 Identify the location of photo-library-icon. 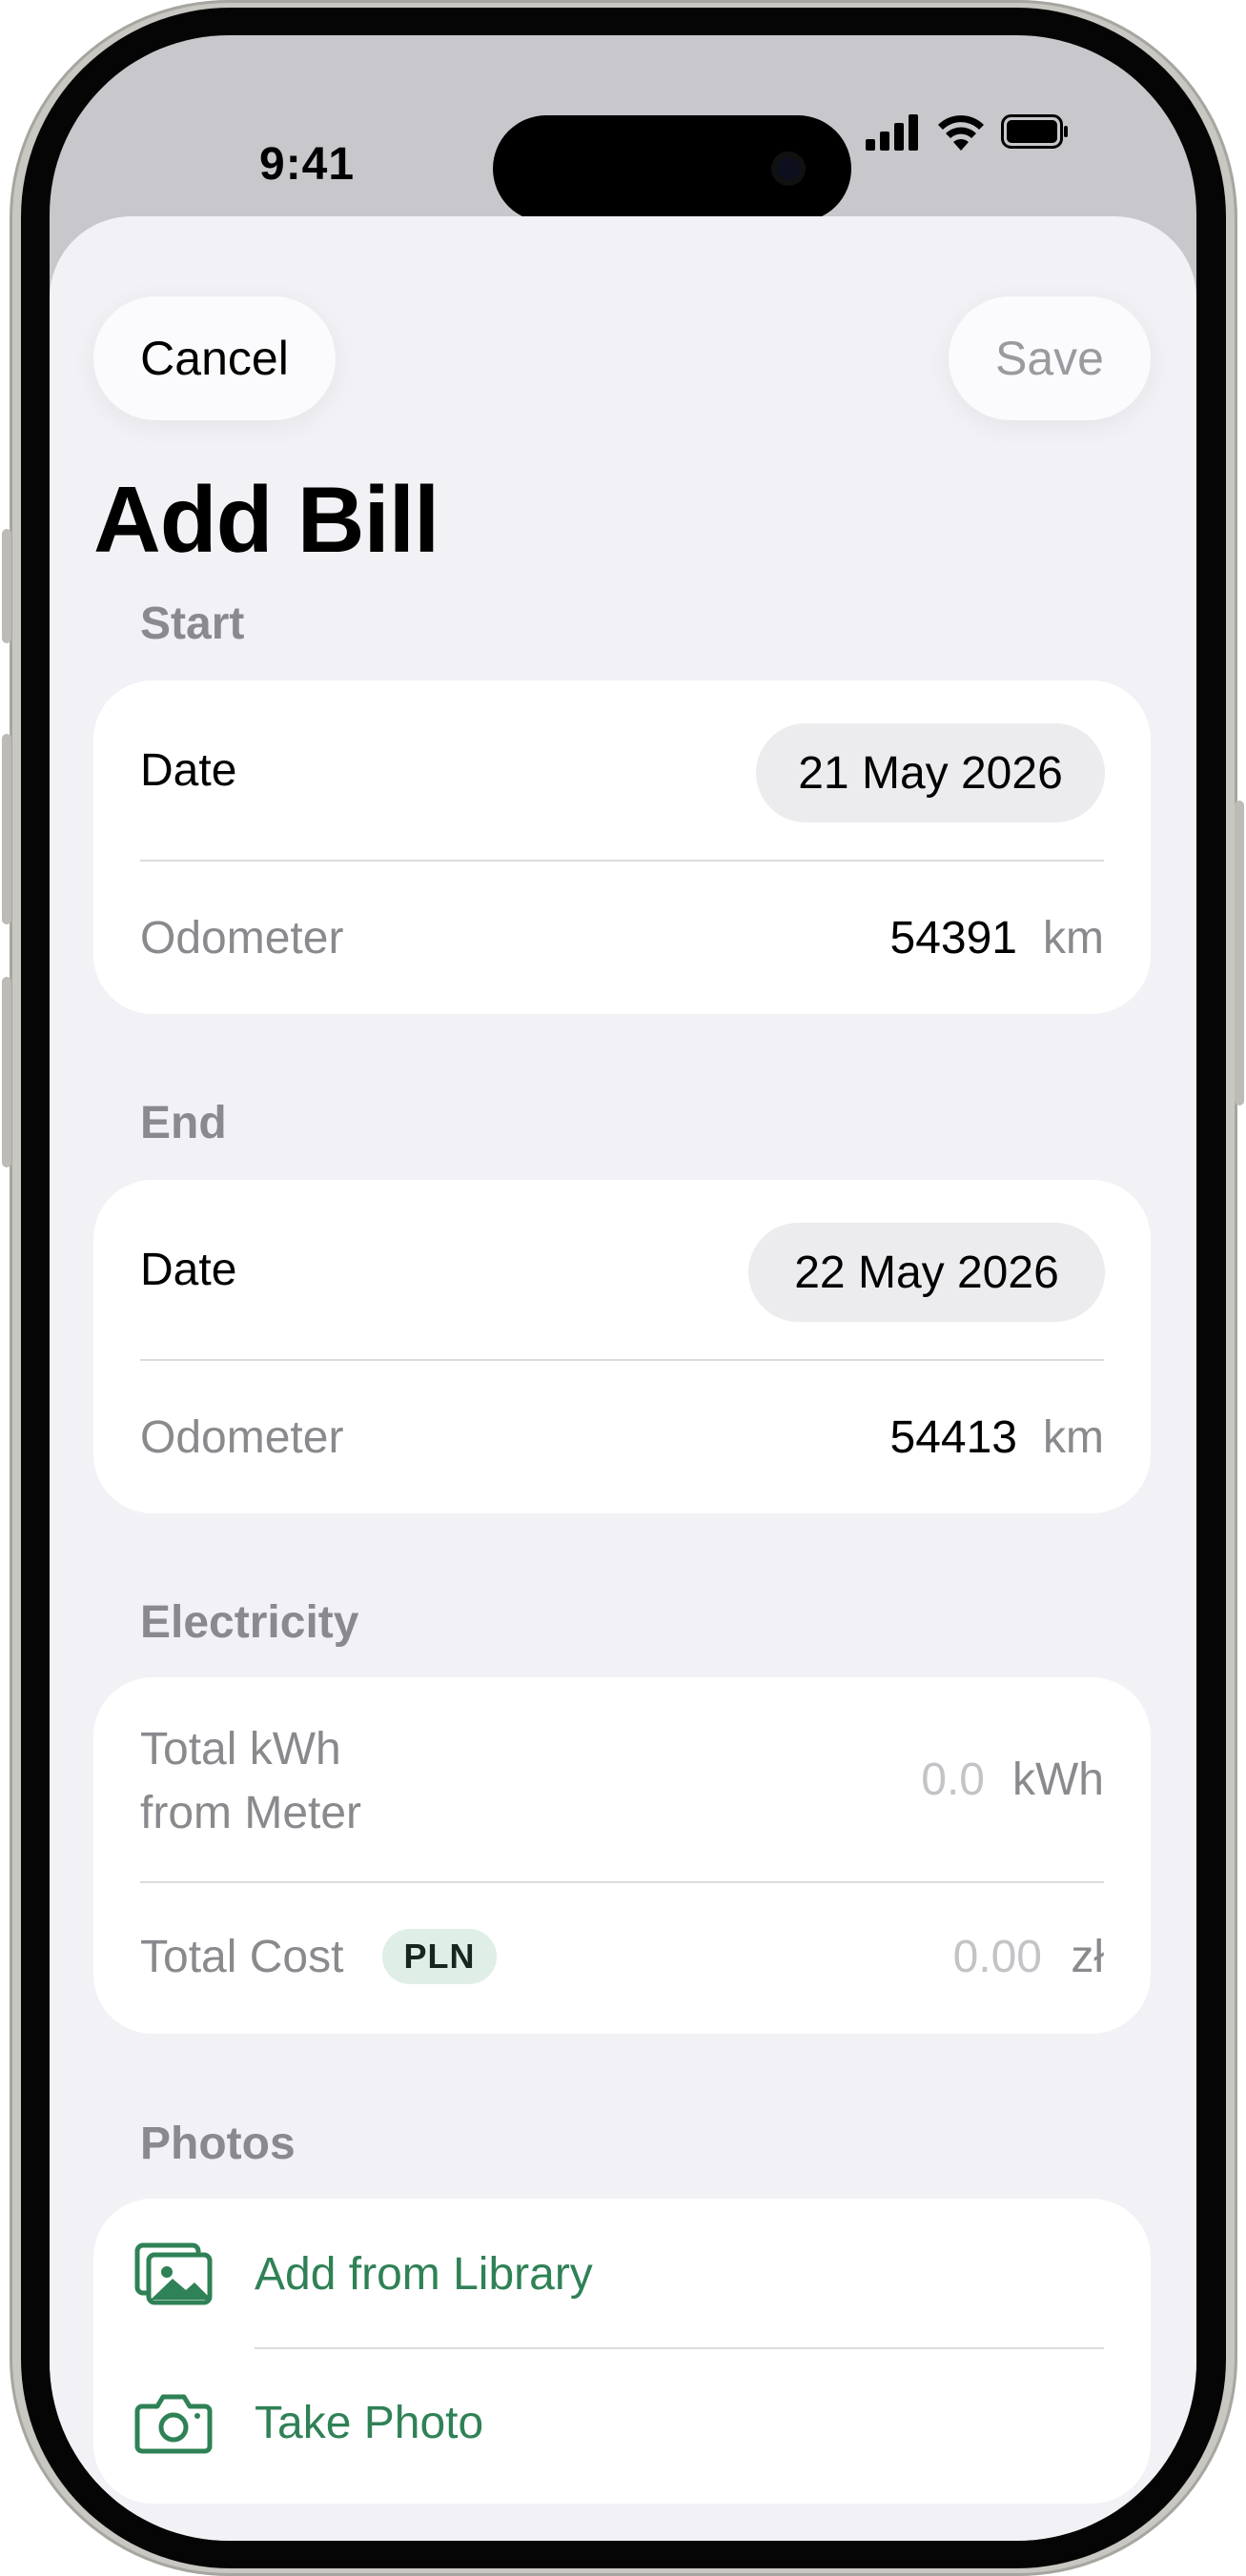
(173, 2273).